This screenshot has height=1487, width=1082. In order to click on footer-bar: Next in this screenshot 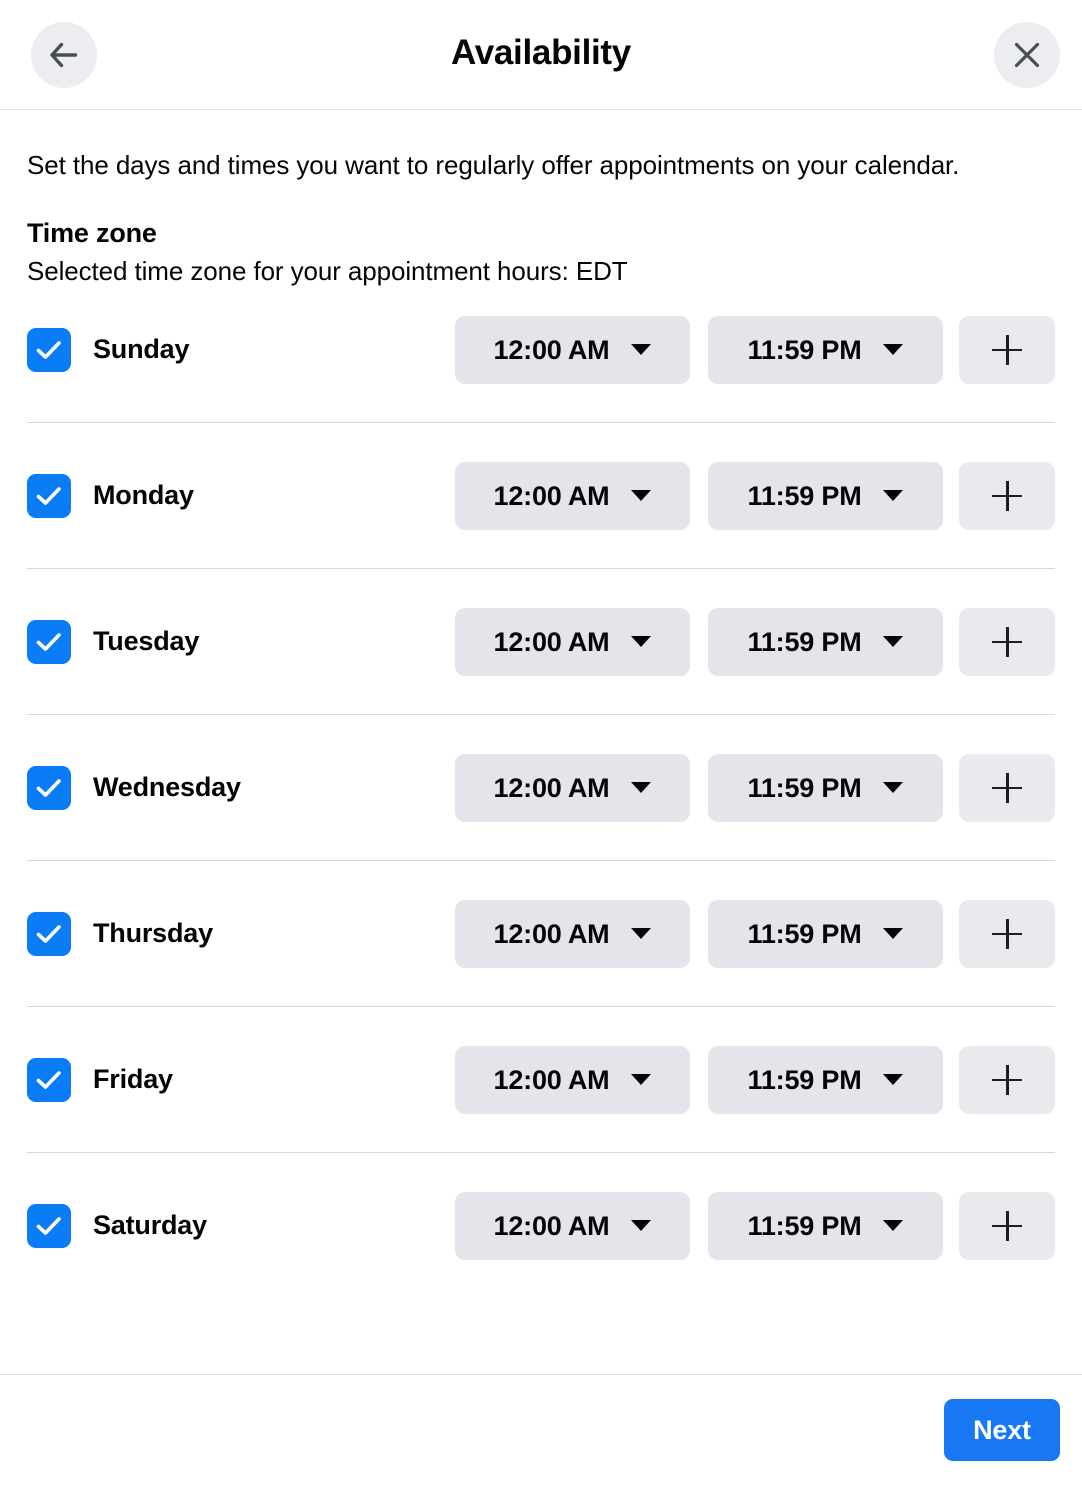, I will do `click(541, 1430)`.